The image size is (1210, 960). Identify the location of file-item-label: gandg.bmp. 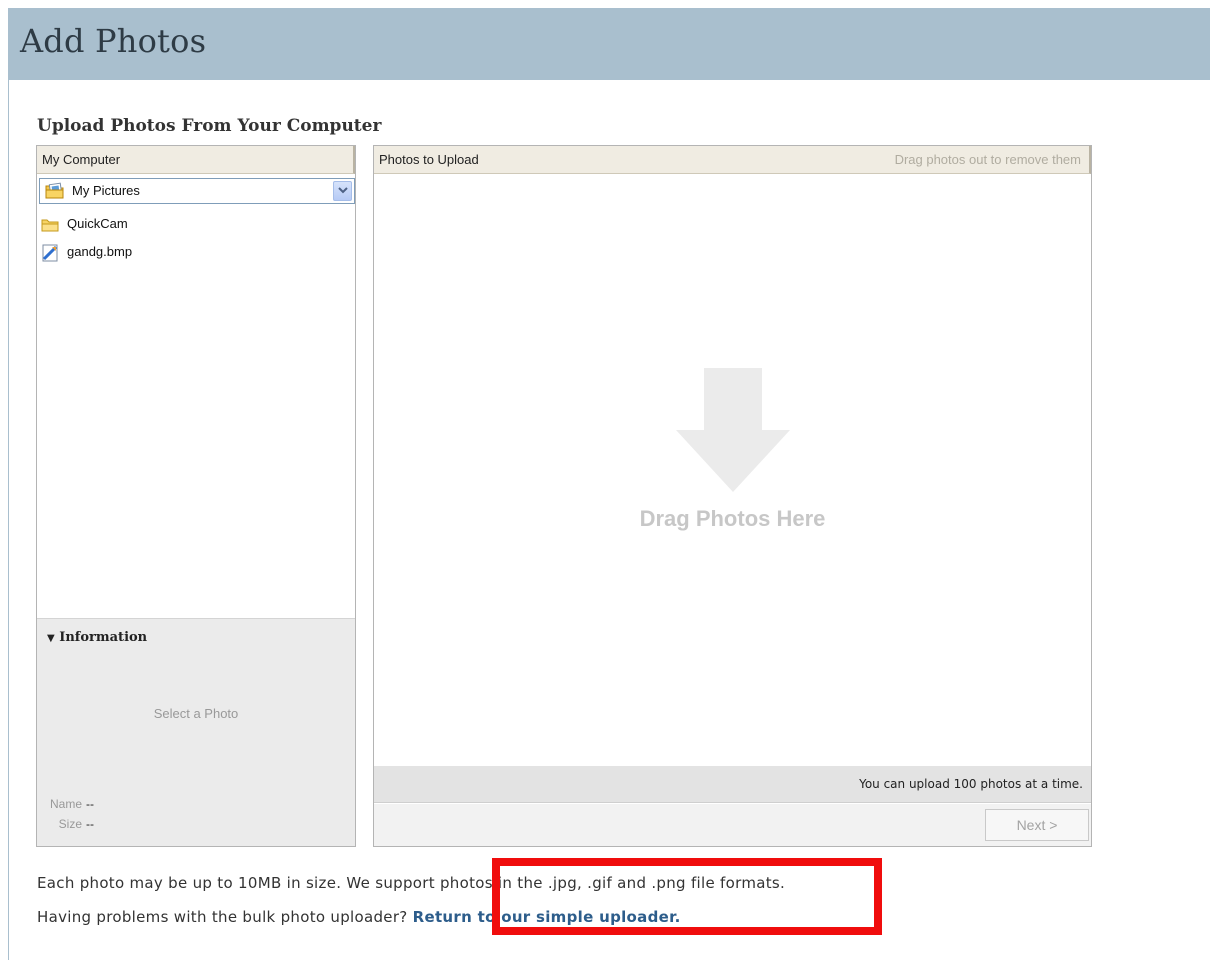
(100, 251).